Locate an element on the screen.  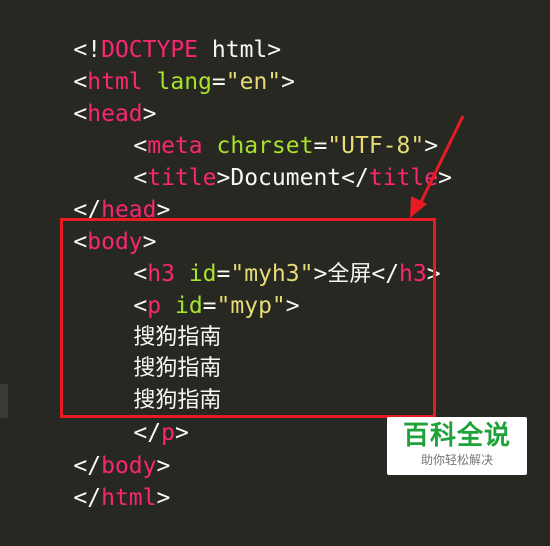
equals-sign: = is located at coordinates (218, 82).